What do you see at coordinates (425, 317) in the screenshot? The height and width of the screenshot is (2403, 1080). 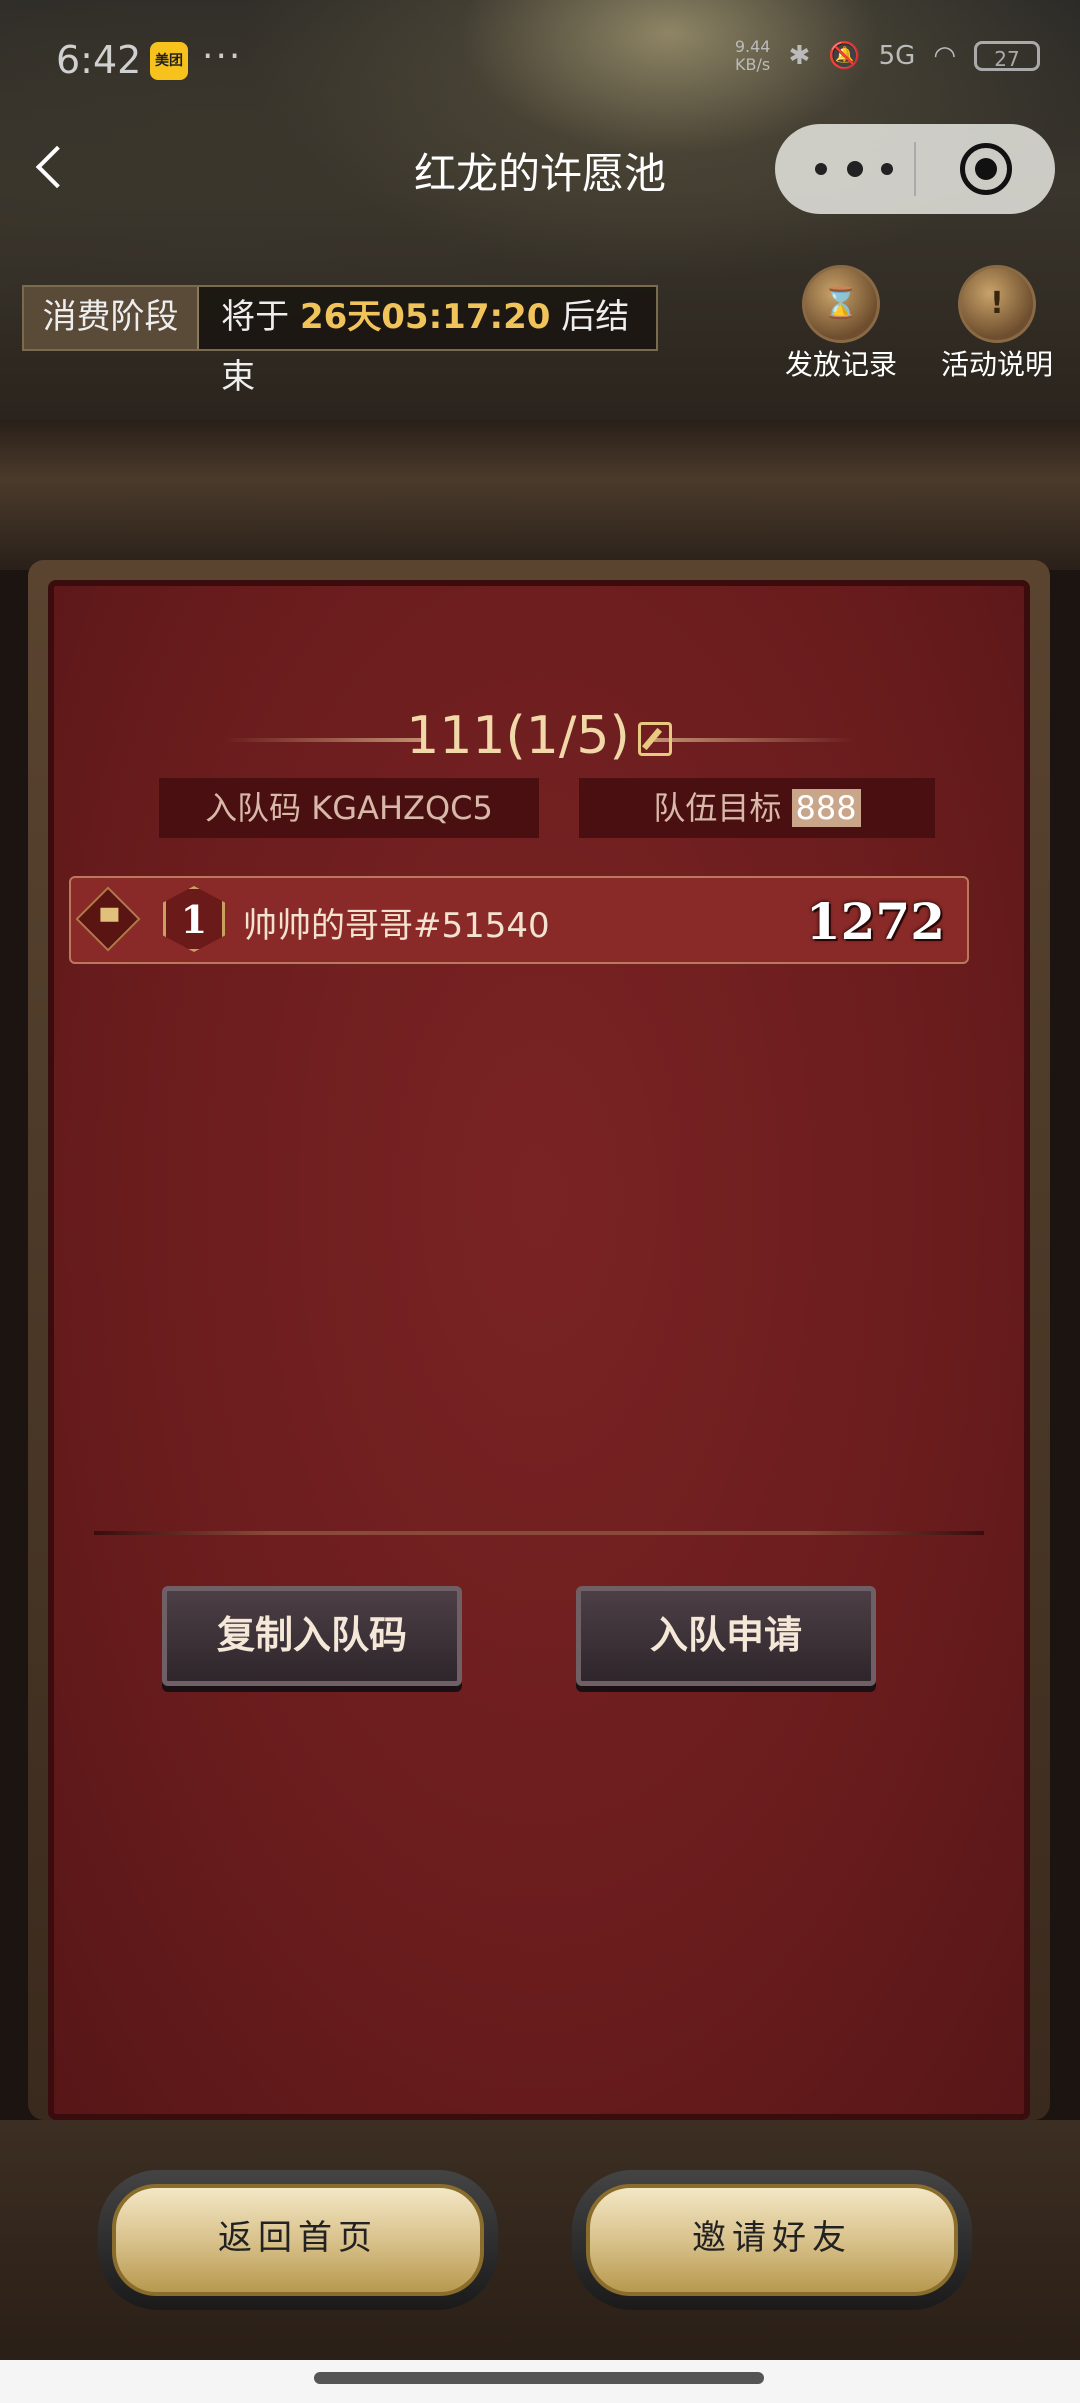 I see `countdown-value: 26天05:17:20` at bounding box center [425, 317].